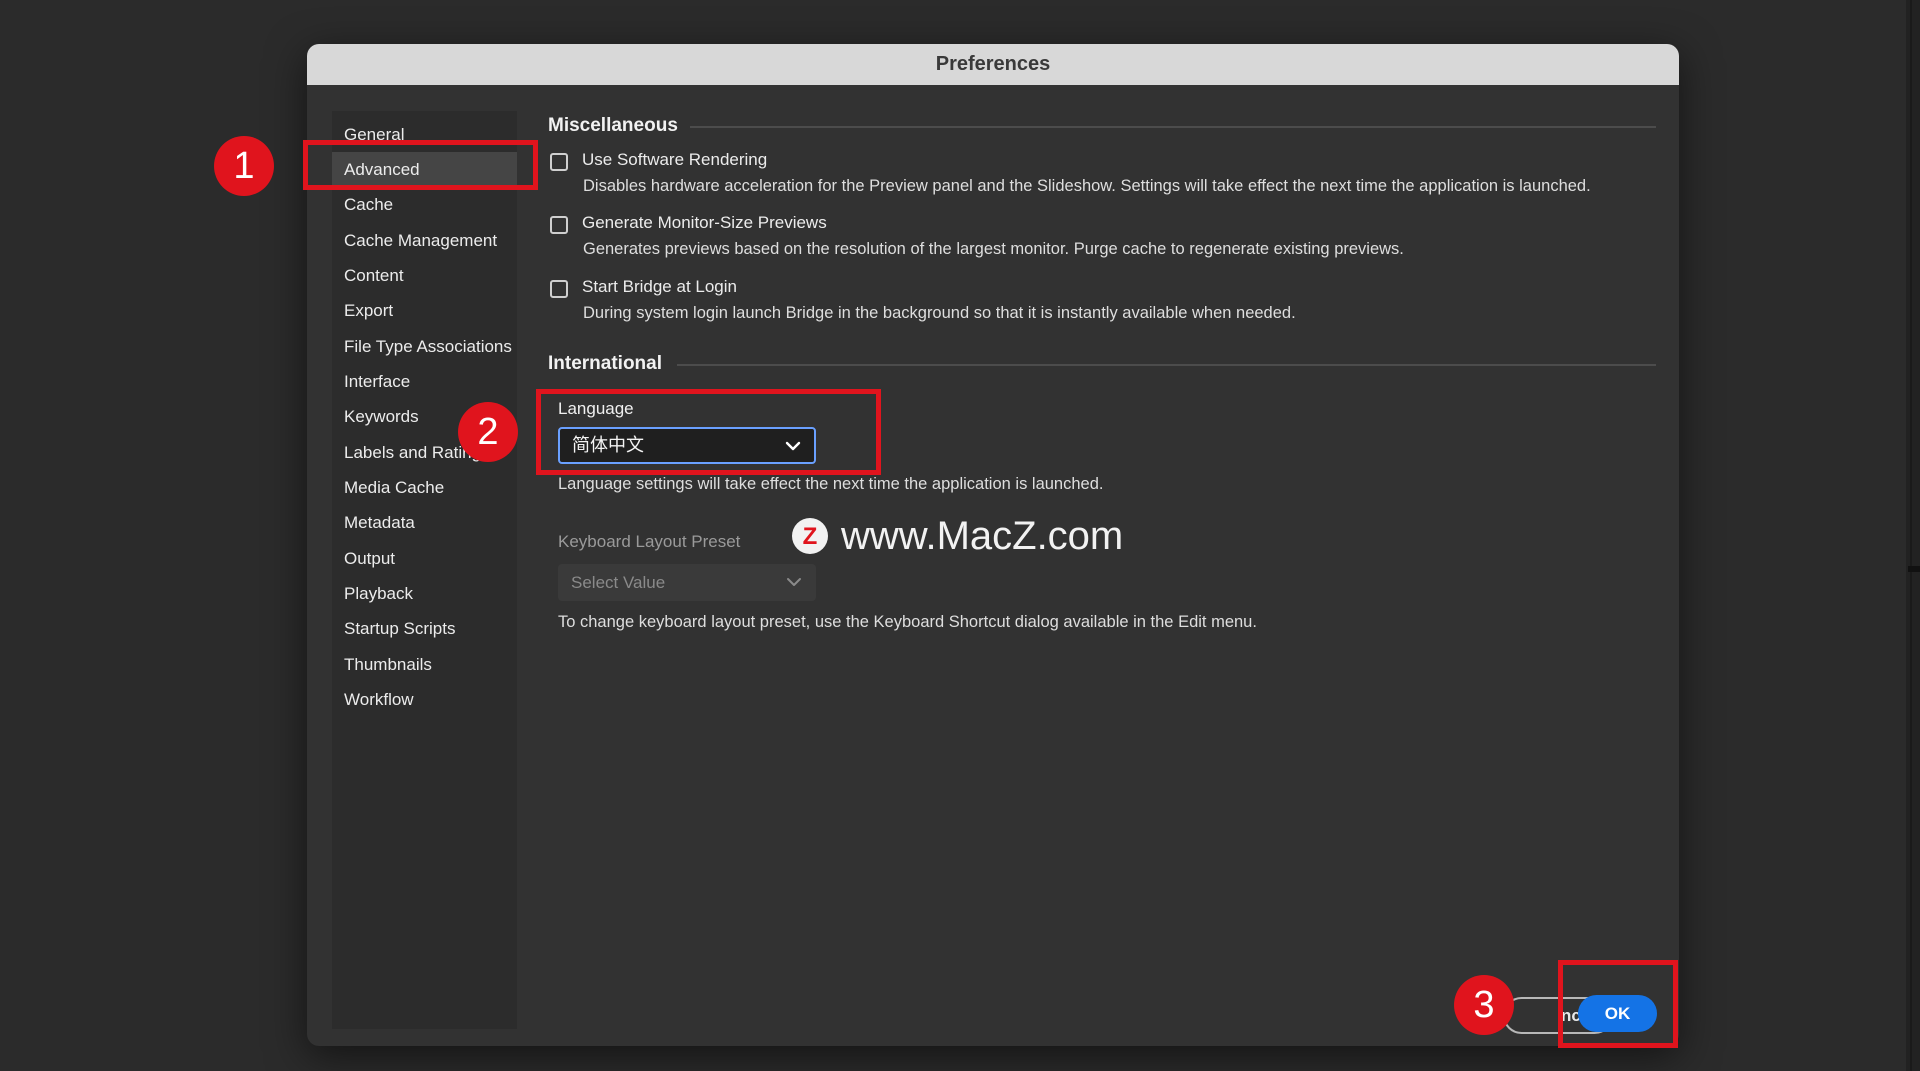 This screenshot has height=1071, width=1920. Describe the element at coordinates (424, 204) in the screenshot. I see `sidebar-item-cache: Cache` at that location.